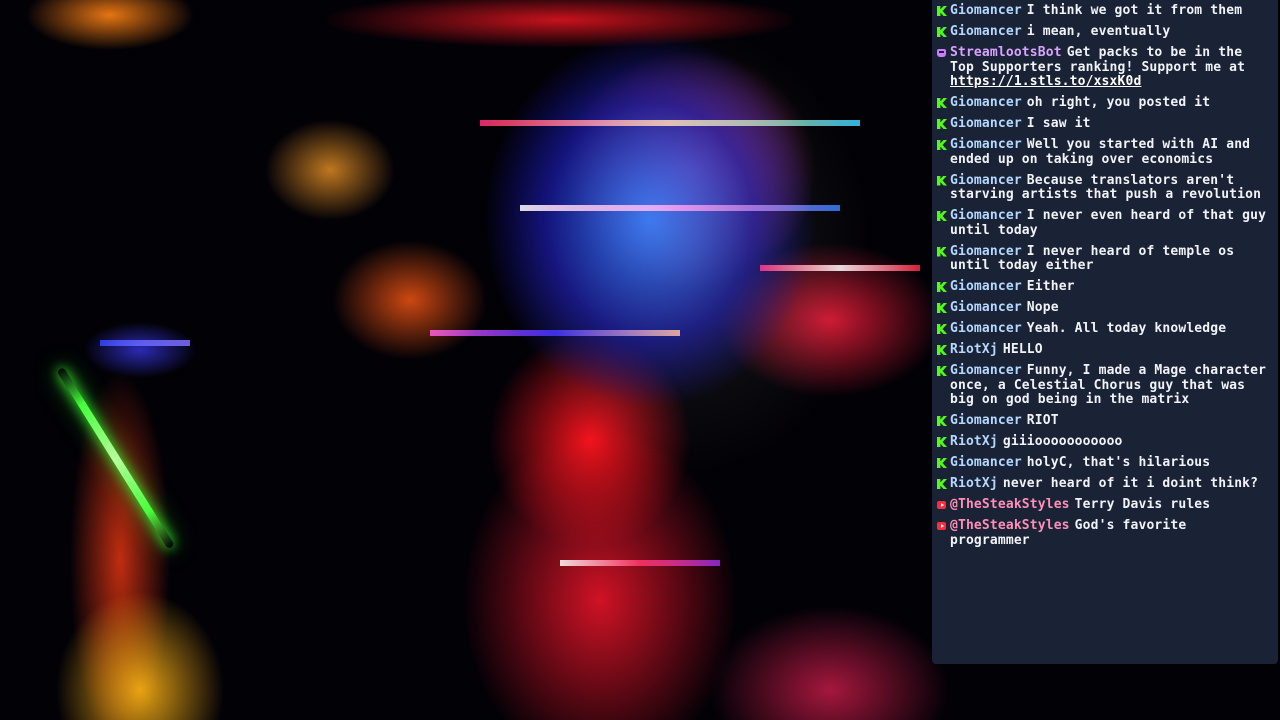 The width and height of the screenshot is (1280, 720). What do you see at coordinates (1103, 308) in the screenshot?
I see `chat-message: Giomancer Nope` at bounding box center [1103, 308].